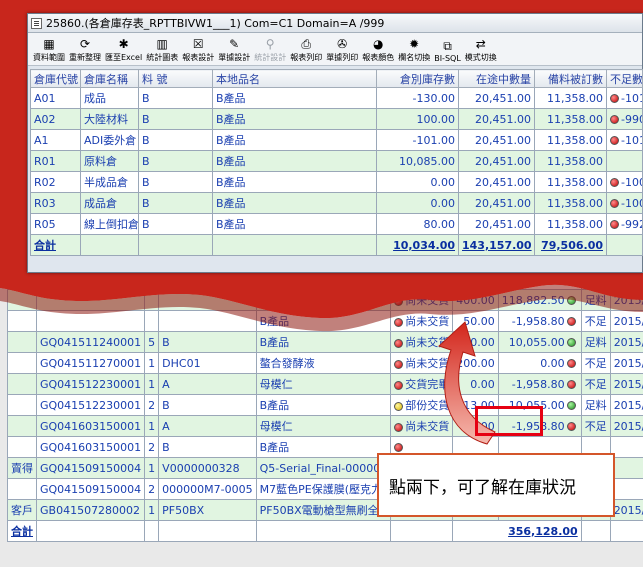 Image resolution: width=643 pixels, height=567 pixels. What do you see at coordinates (624, 224) in the screenshot?
I see `cell-short: -9920` at bounding box center [624, 224].